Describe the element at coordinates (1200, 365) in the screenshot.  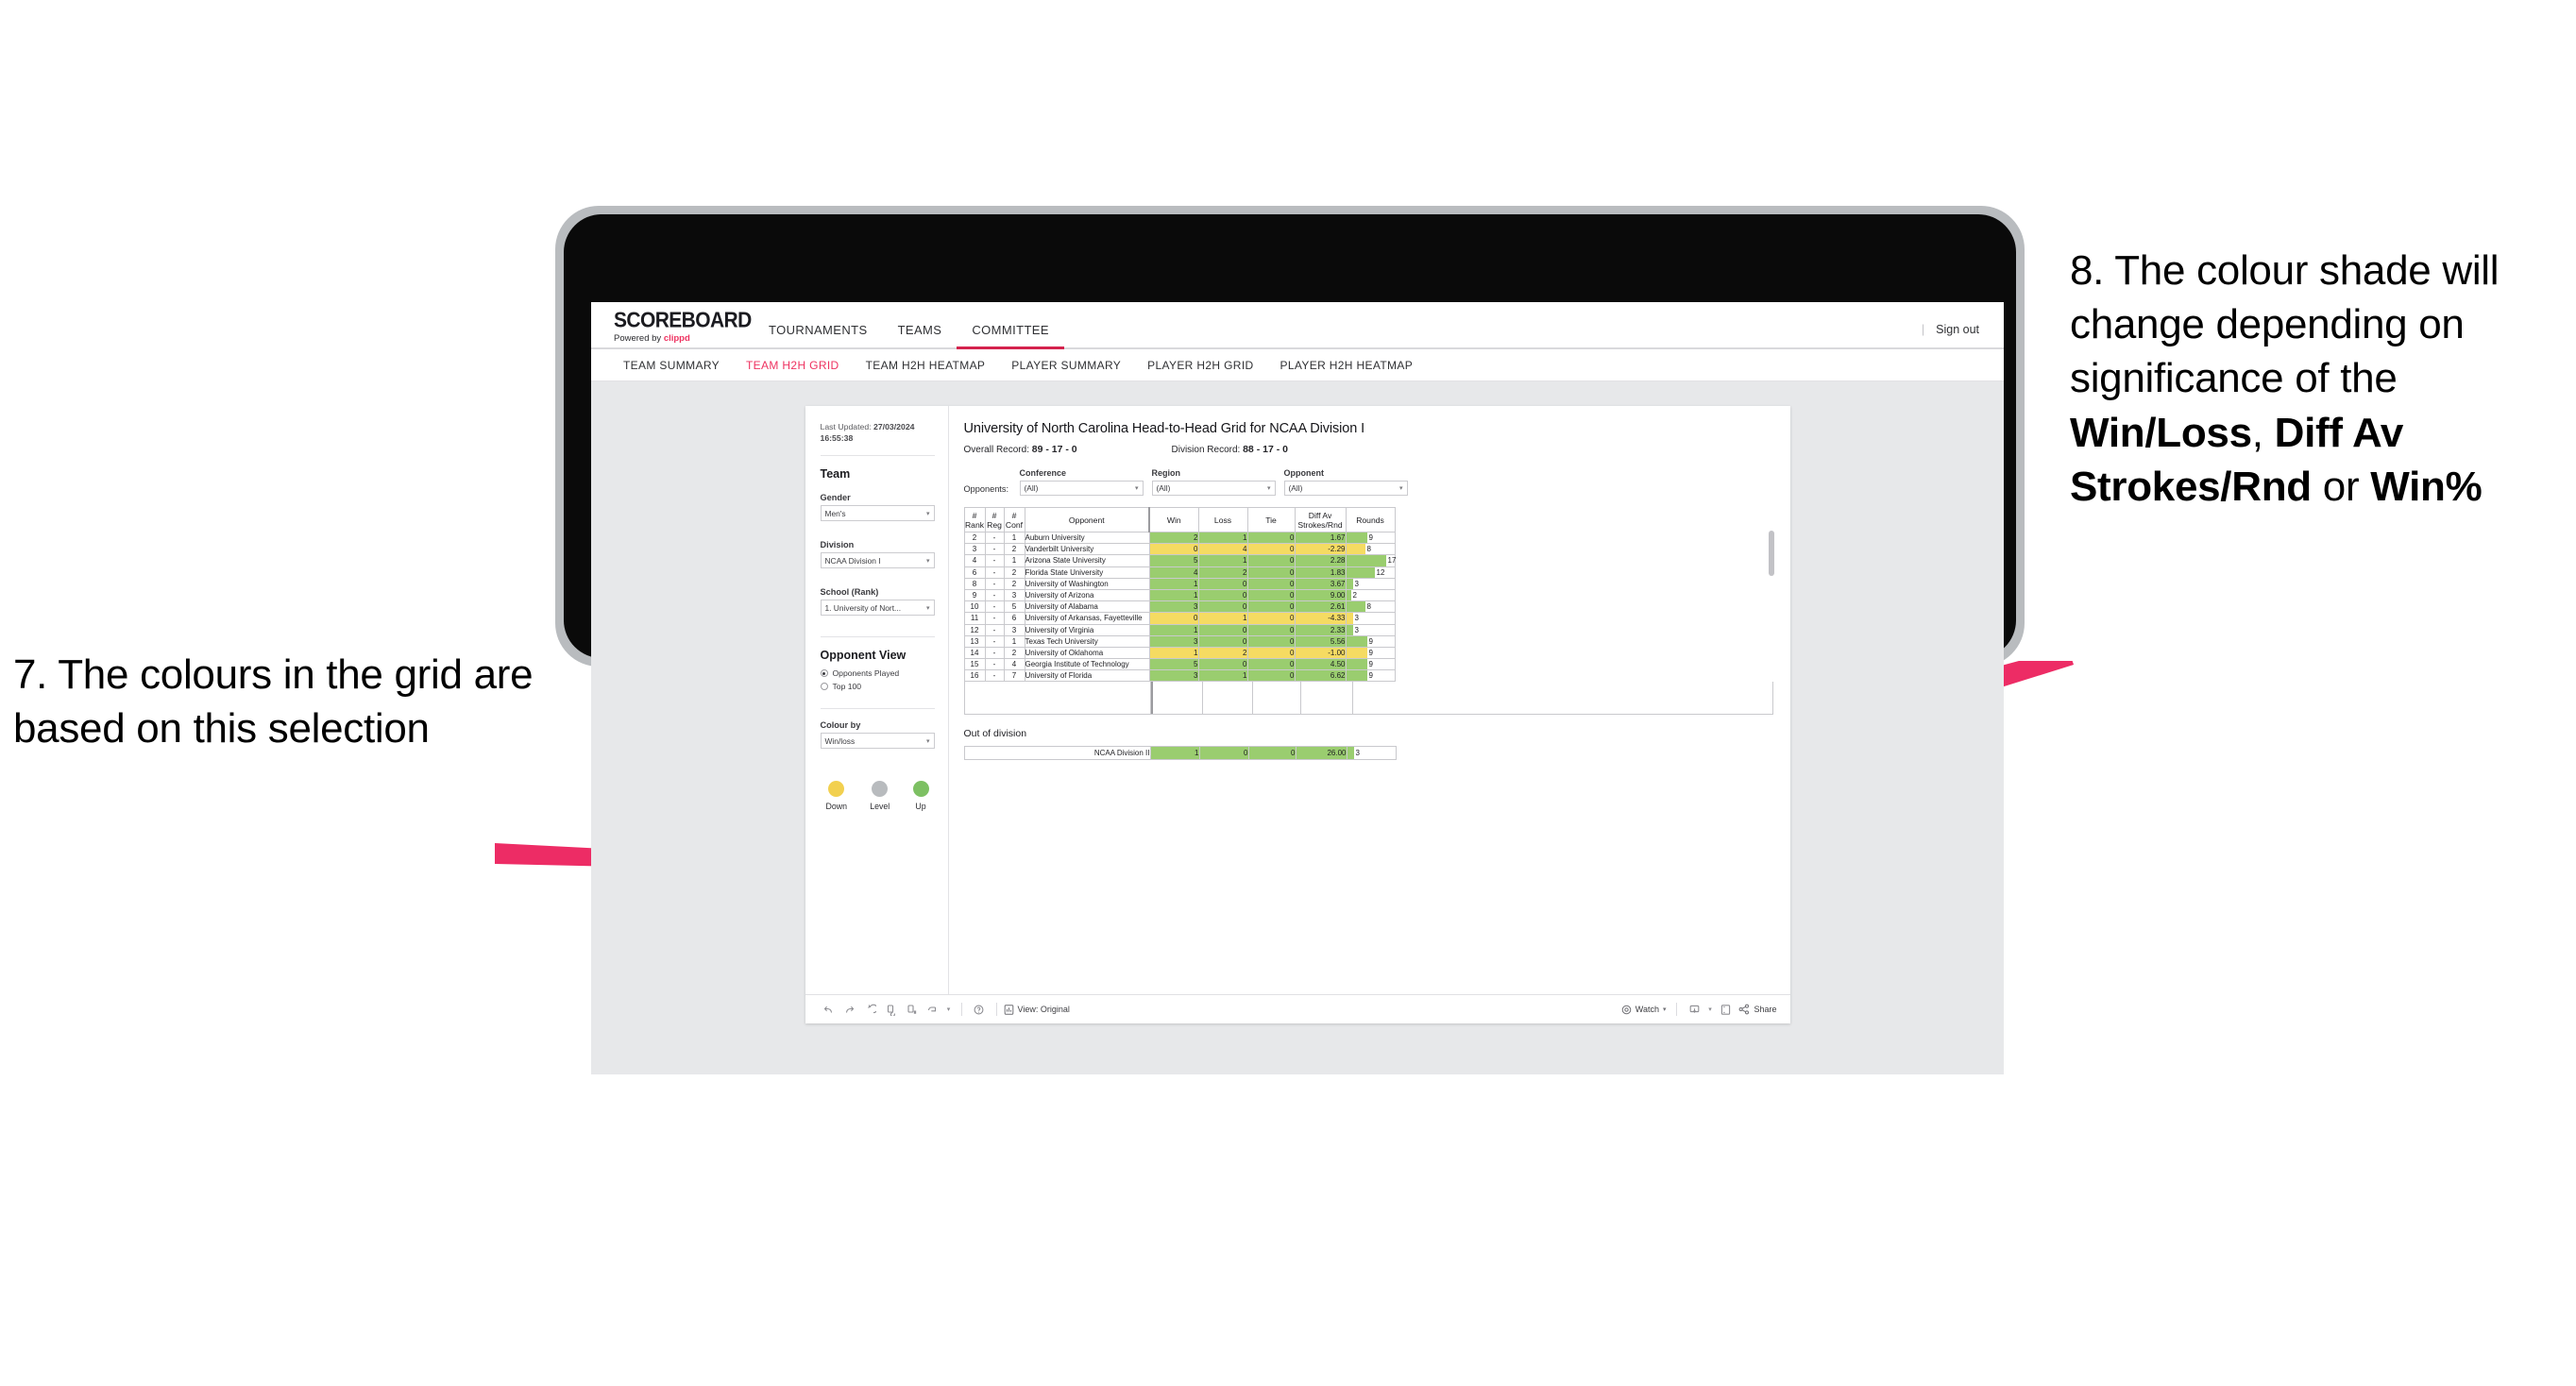
I see `tab-player-h2h-grid: PLAYER H2H GRID` at that location.